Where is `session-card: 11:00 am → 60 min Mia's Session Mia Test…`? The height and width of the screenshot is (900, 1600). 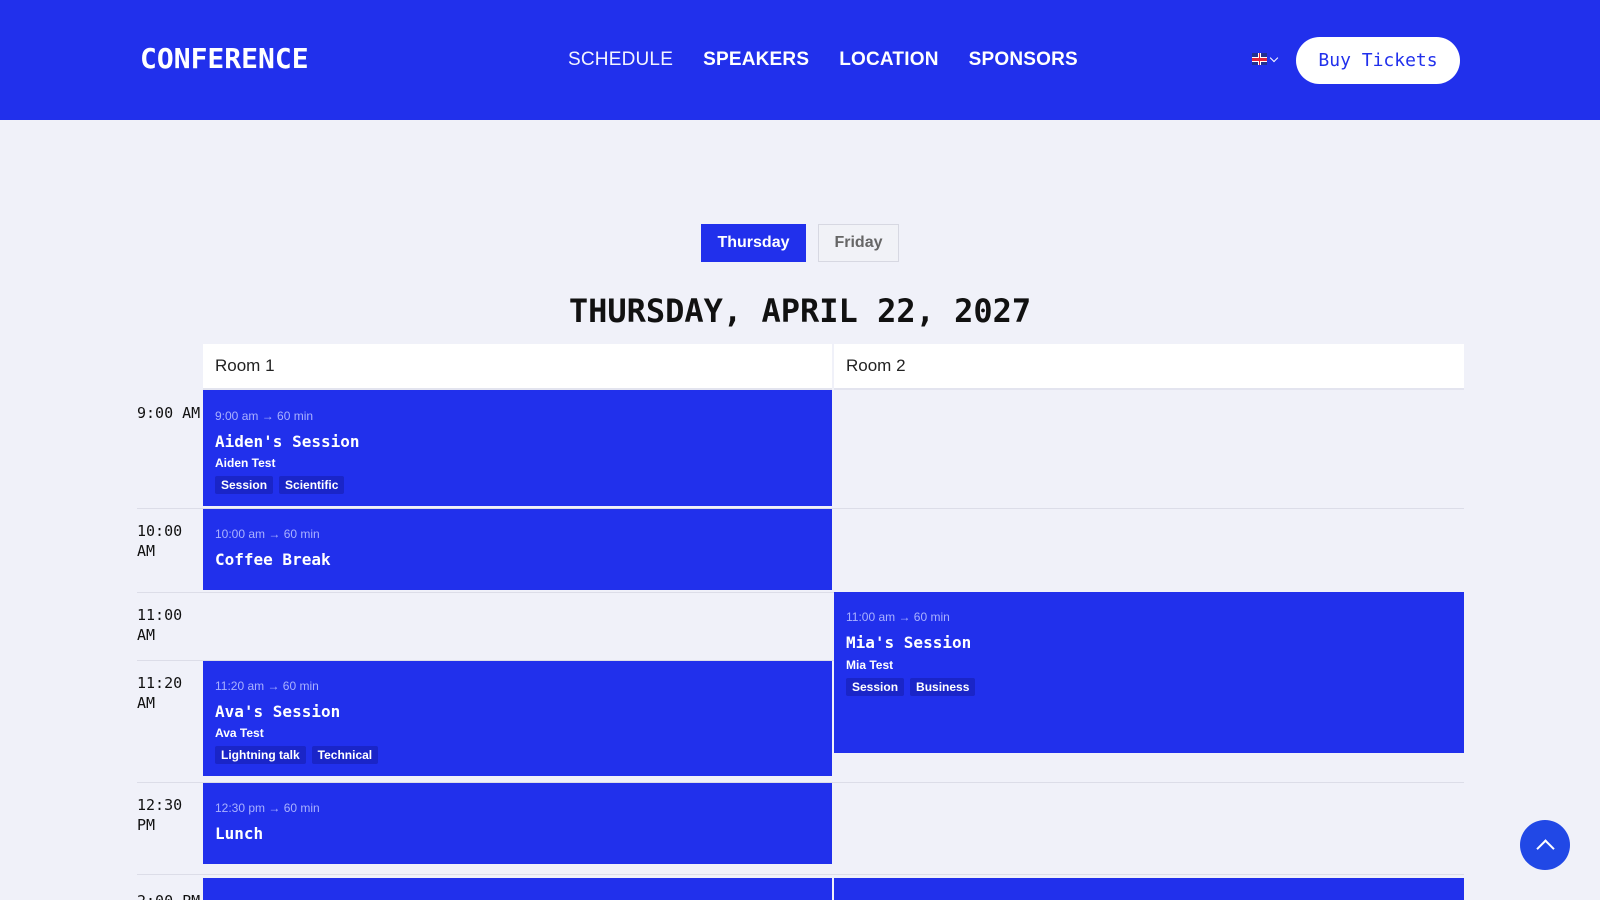 session-card: 11:00 am → 60 min Mia's Session Mia Test… is located at coordinates (1149, 672).